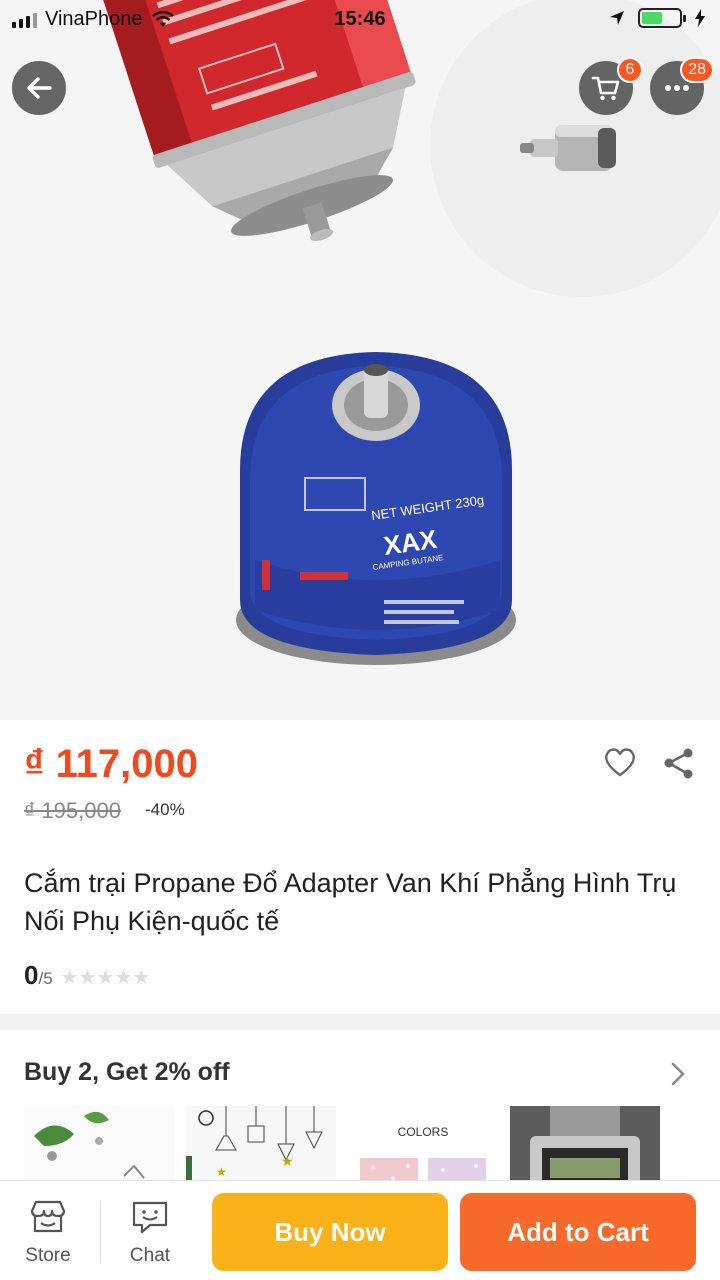 This screenshot has height=1280, width=720. What do you see at coordinates (605, 88) in the screenshot?
I see `cart-icon` at bounding box center [605, 88].